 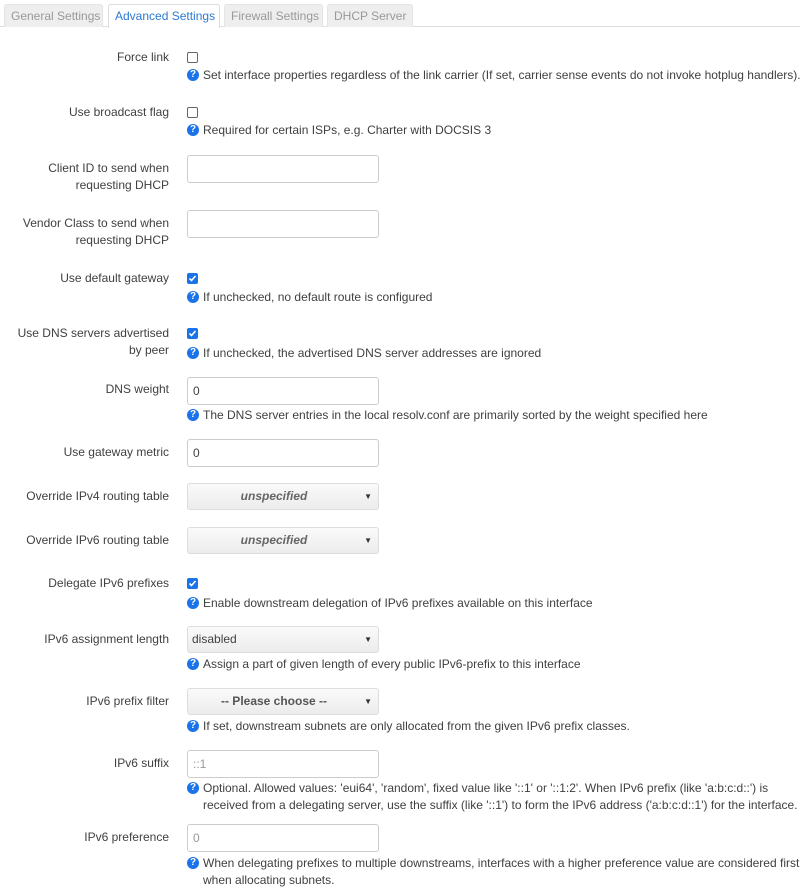 I want to click on gateway-metric-label: Use gateway metric, so click(x=116, y=452).